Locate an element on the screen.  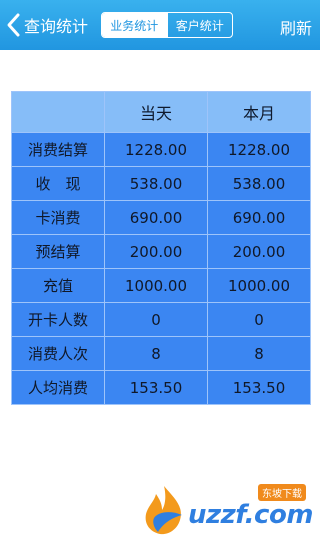
month-value: 1000.00 is located at coordinates (259, 285).